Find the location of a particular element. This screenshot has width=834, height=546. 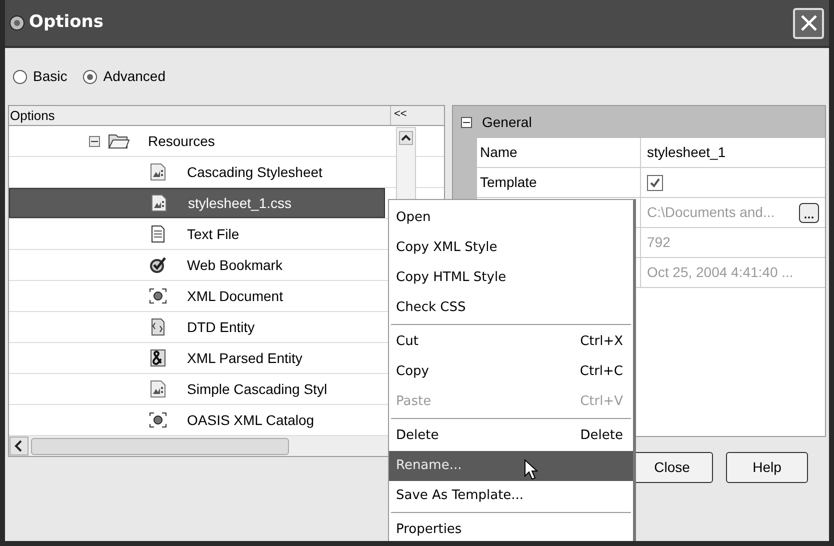

menu-item: Check CSS is located at coordinates (511, 308).